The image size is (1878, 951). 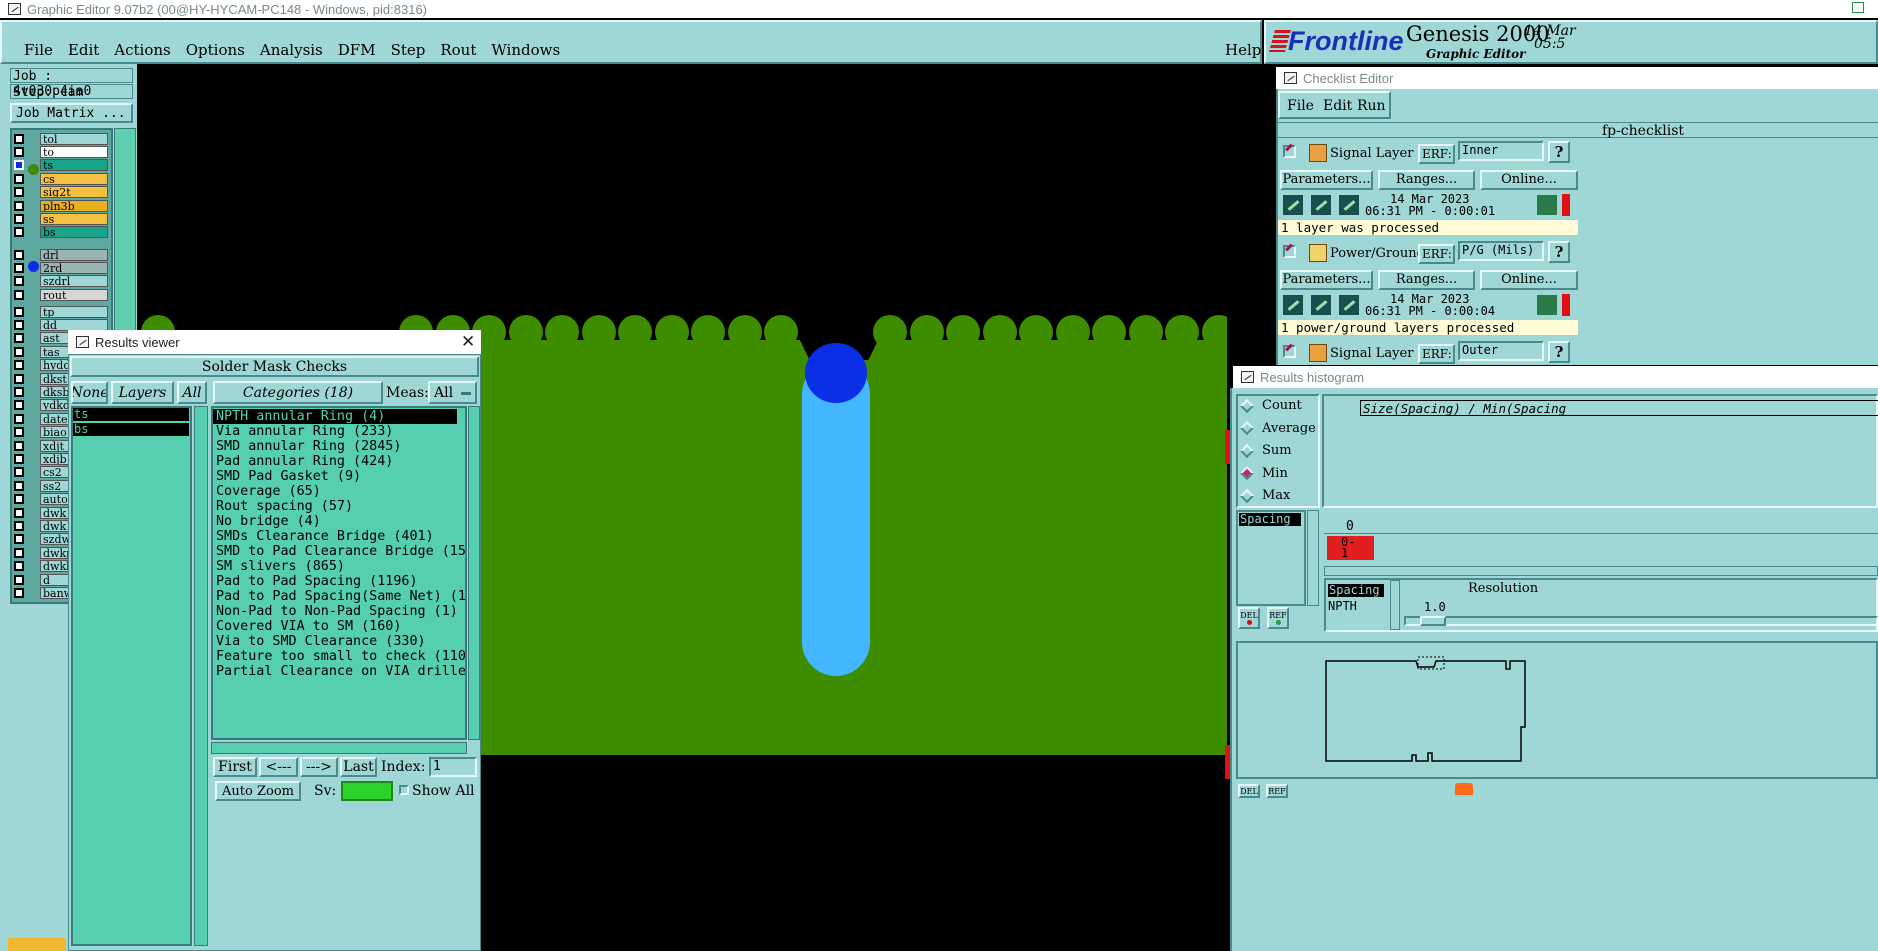 What do you see at coordinates (60, 205) in the screenshot?
I see `layer-row-pln3b: pln3b` at bounding box center [60, 205].